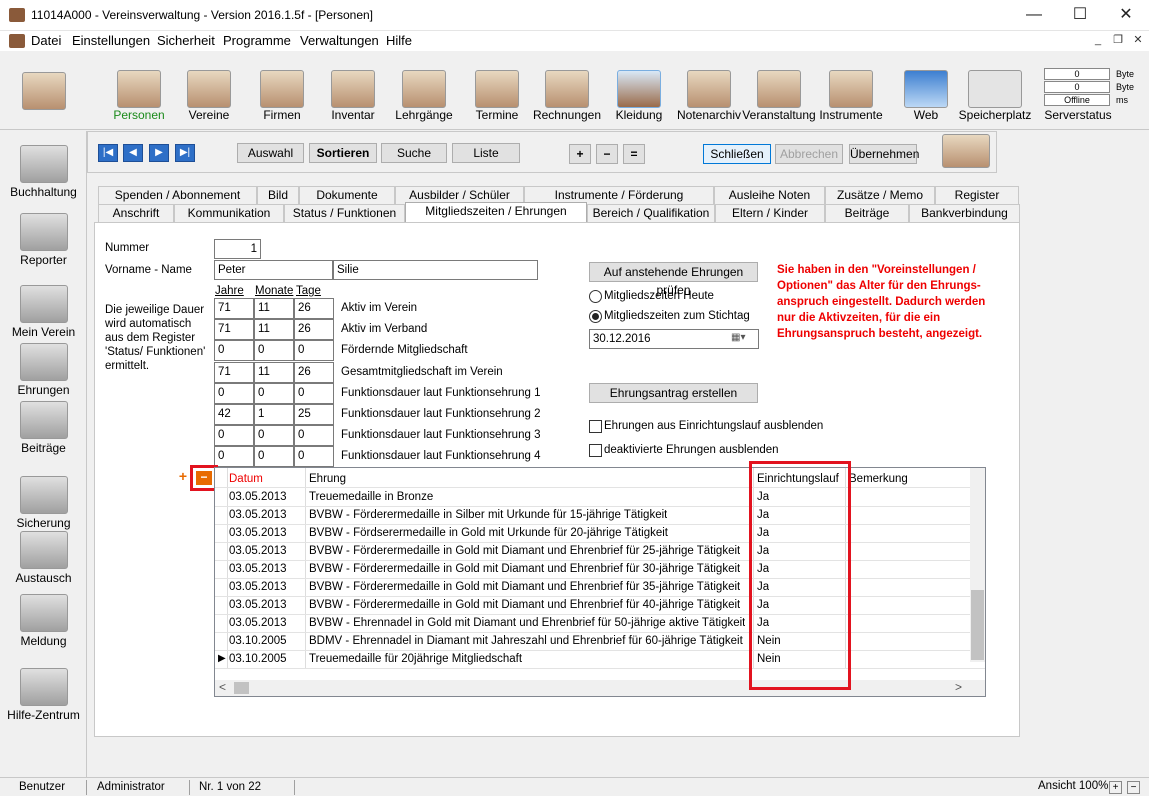 The height and width of the screenshot is (796, 1149). What do you see at coordinates (234, 436) in the screenshot?
I see `duration-j-6: 0` at bounding box center [234, 436].